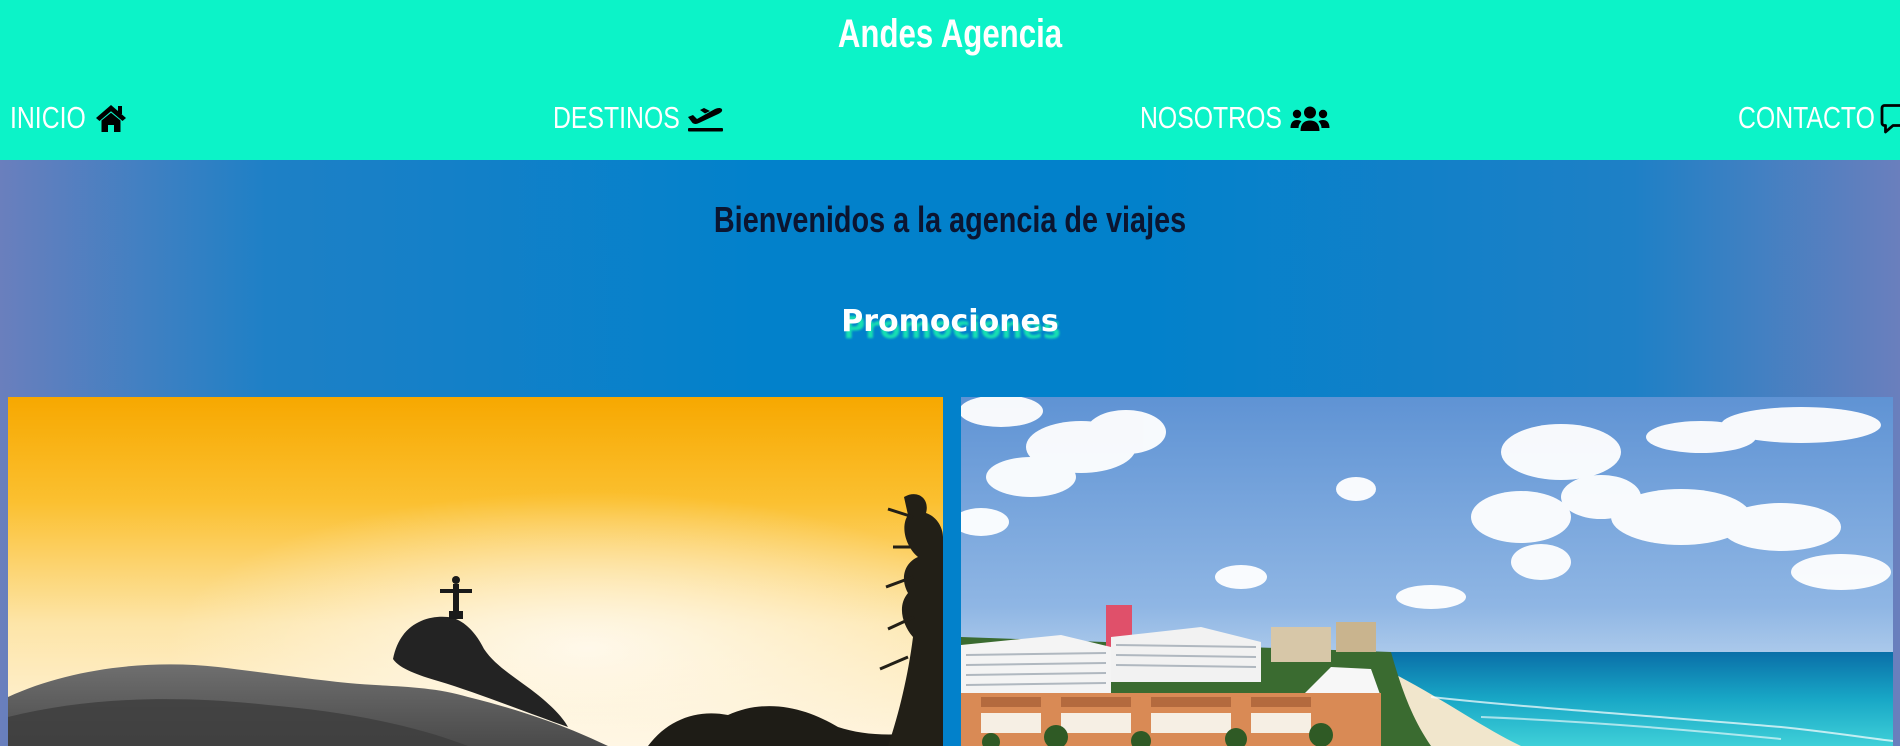 The height and width of the screenshot is (746, 1900). I want to click on nav-item-label: INICIO, so click(48, 117).